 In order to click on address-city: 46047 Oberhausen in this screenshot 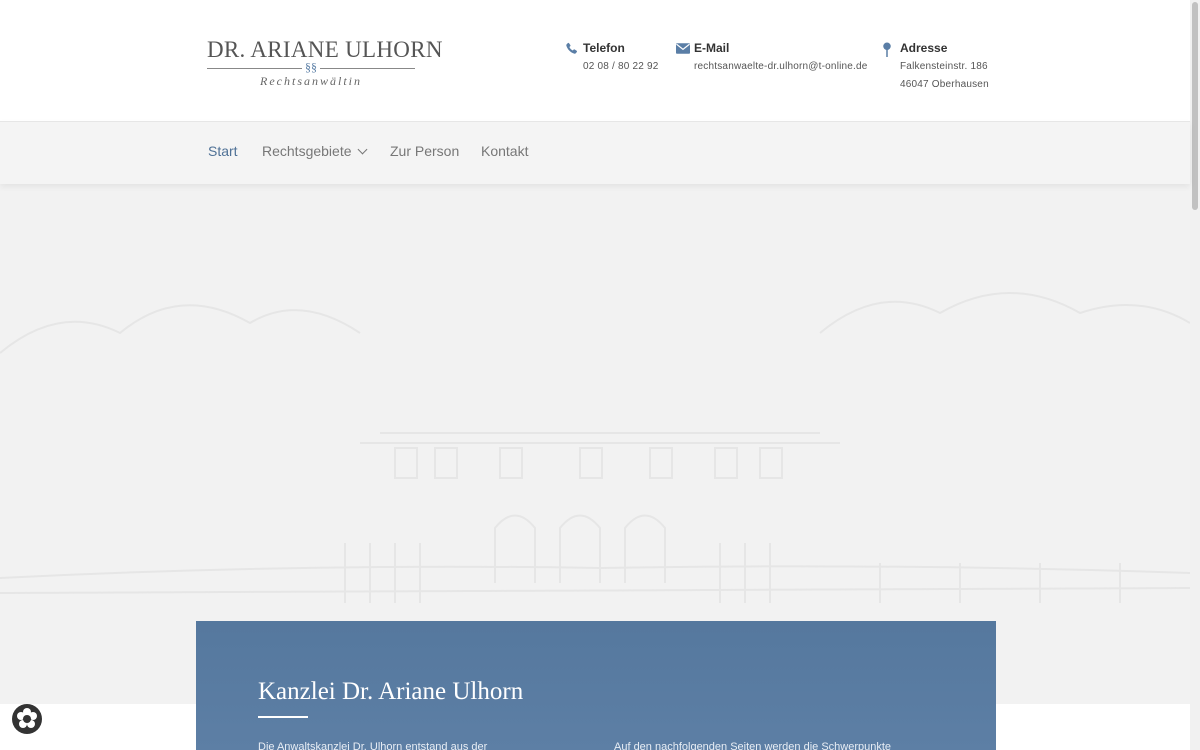, I will do `click(944, 84)`.